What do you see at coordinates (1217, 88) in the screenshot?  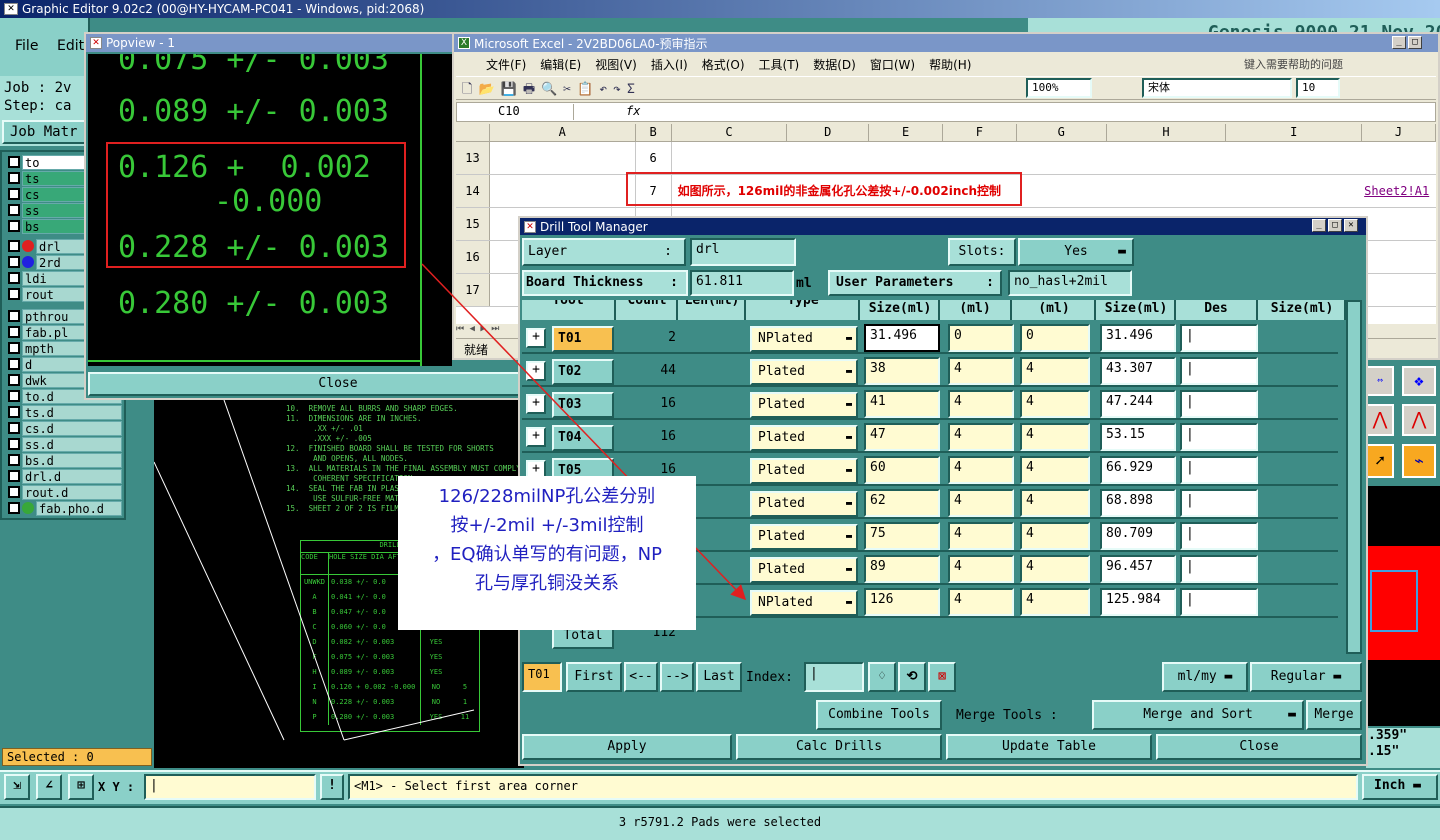 I see `excel-font-box: 宋体` at bounding box center [1217, 88].